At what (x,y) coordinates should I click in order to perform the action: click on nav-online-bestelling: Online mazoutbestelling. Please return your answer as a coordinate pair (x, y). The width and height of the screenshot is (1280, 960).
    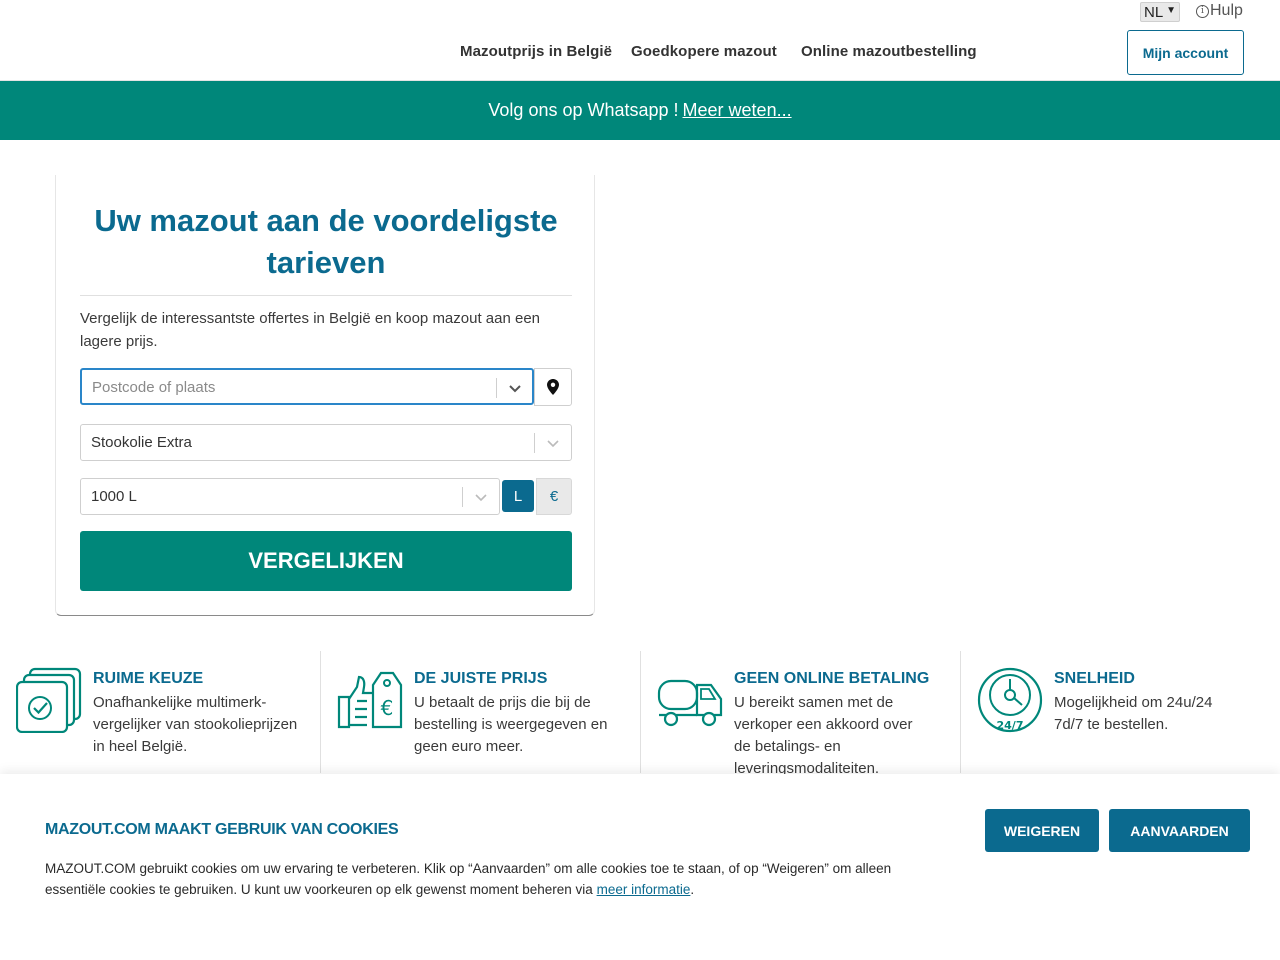
    Looking at the image, I should click on (889, 51).